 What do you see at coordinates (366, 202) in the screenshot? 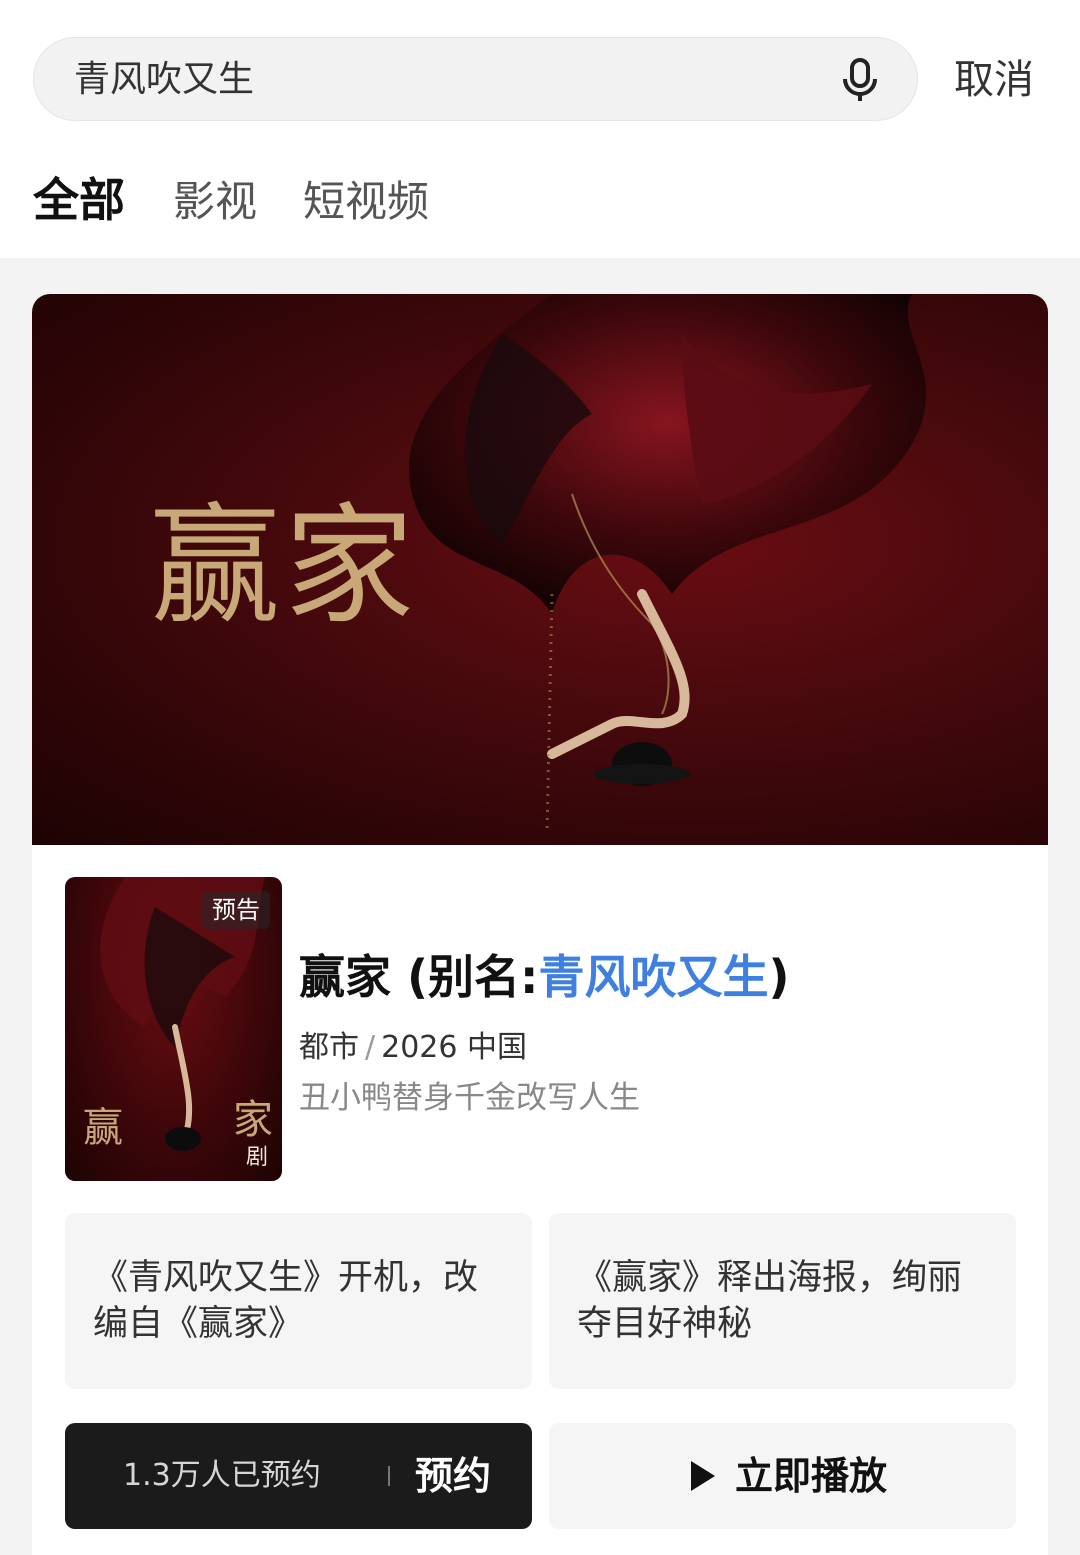
I see `tab-short-video: 短视频` at bounding box center [366, 202].